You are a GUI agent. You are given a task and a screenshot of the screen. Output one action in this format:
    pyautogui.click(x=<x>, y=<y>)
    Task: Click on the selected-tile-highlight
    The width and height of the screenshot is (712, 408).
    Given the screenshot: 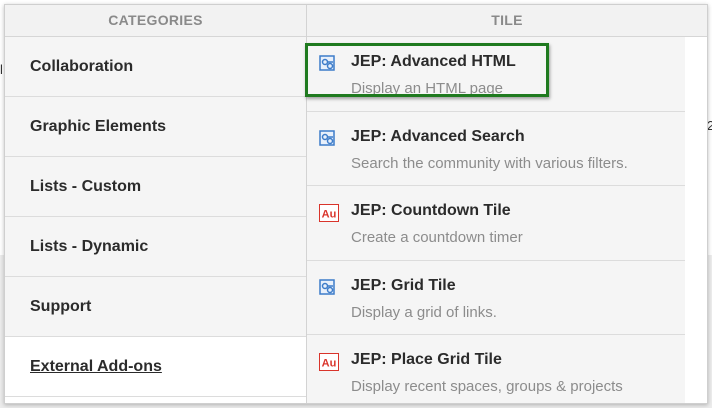 What is the action you would take?
    pyautogui.click(x=427, y=70)
    